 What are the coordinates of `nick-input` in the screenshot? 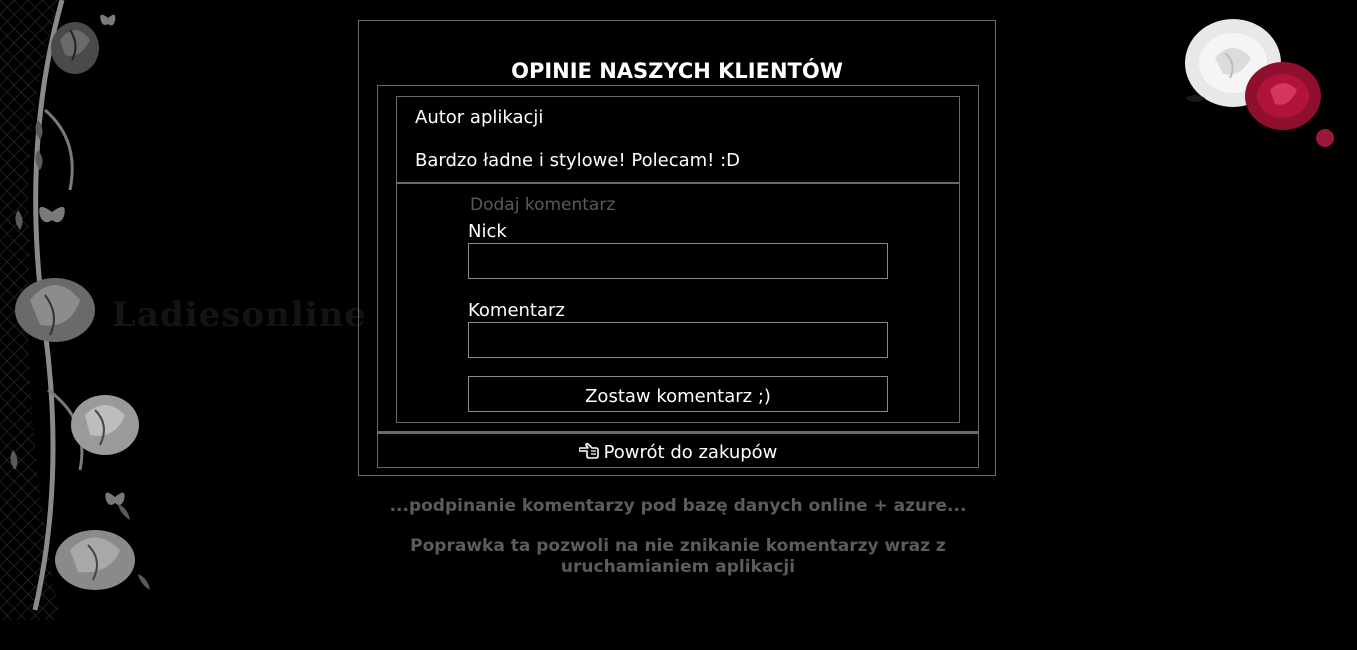 It's located at (678, 261).